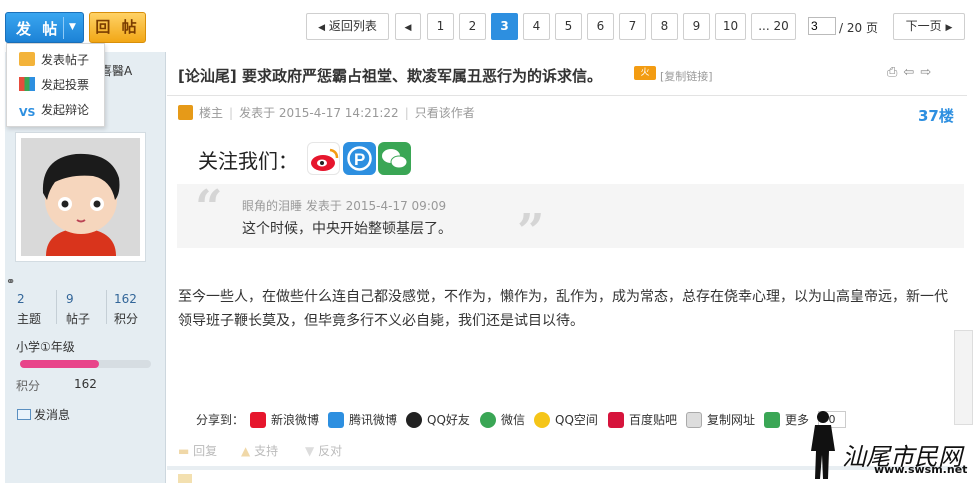  I want to click on share-qq-friend: QQ好友, so click(438, 419).